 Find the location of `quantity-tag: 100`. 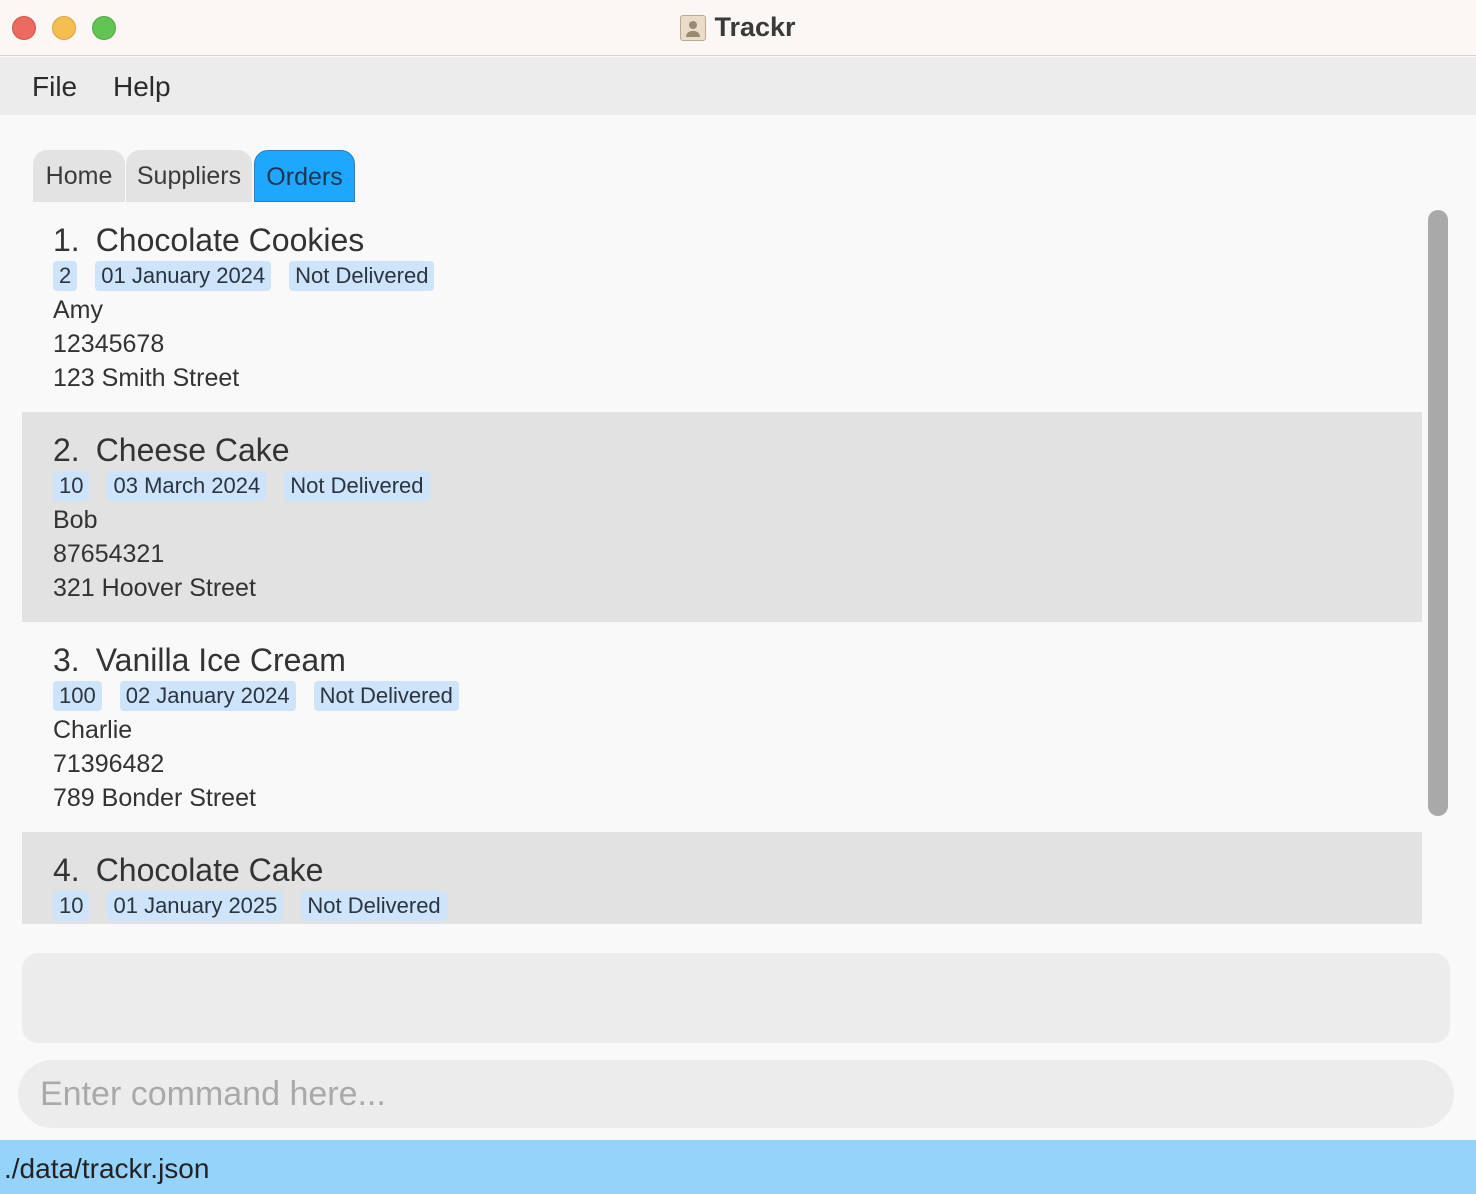

quantity-tag: 100 is located at coordinates (77, 696).